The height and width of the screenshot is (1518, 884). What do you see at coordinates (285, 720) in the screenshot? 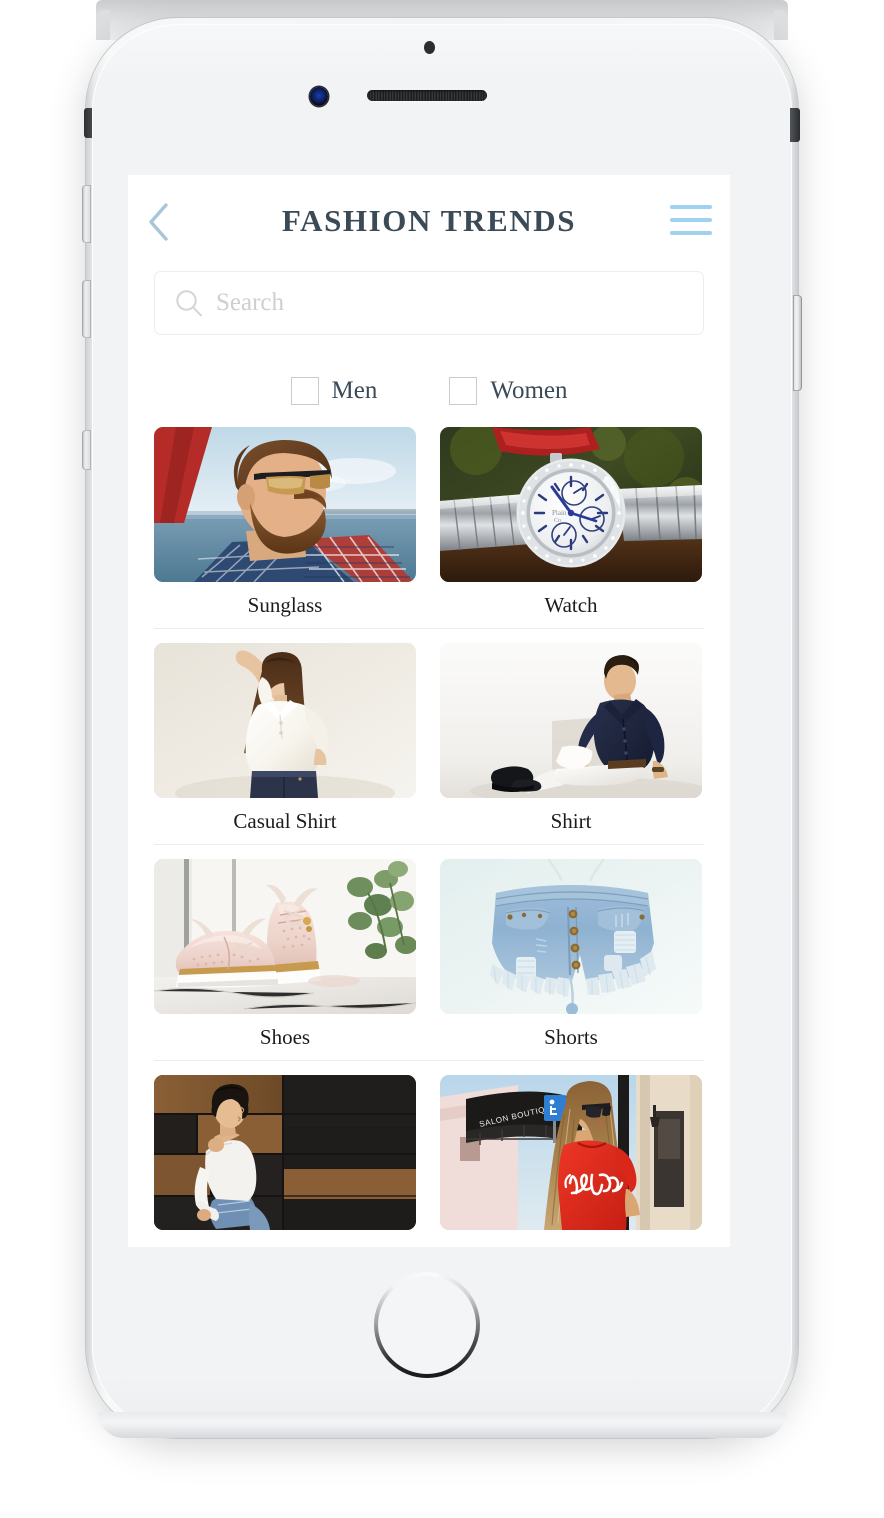
I see `product-thumbnail-casual-shirt` at bounding box center [285, 720].